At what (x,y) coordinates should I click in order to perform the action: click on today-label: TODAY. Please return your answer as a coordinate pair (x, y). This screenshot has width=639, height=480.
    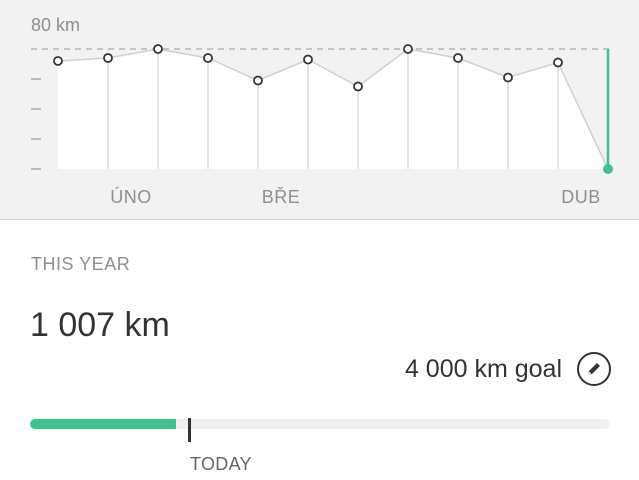
    Looking at the image, I should click on (221, 464).